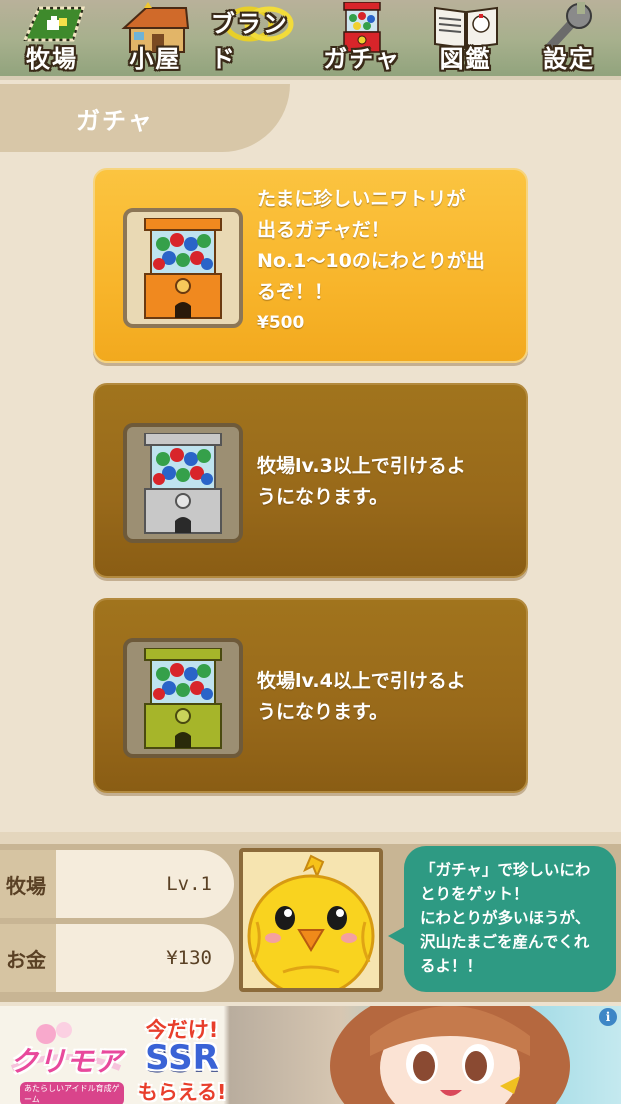  I want to click on ad-logo-text: クリモア, so click(66, 1061).